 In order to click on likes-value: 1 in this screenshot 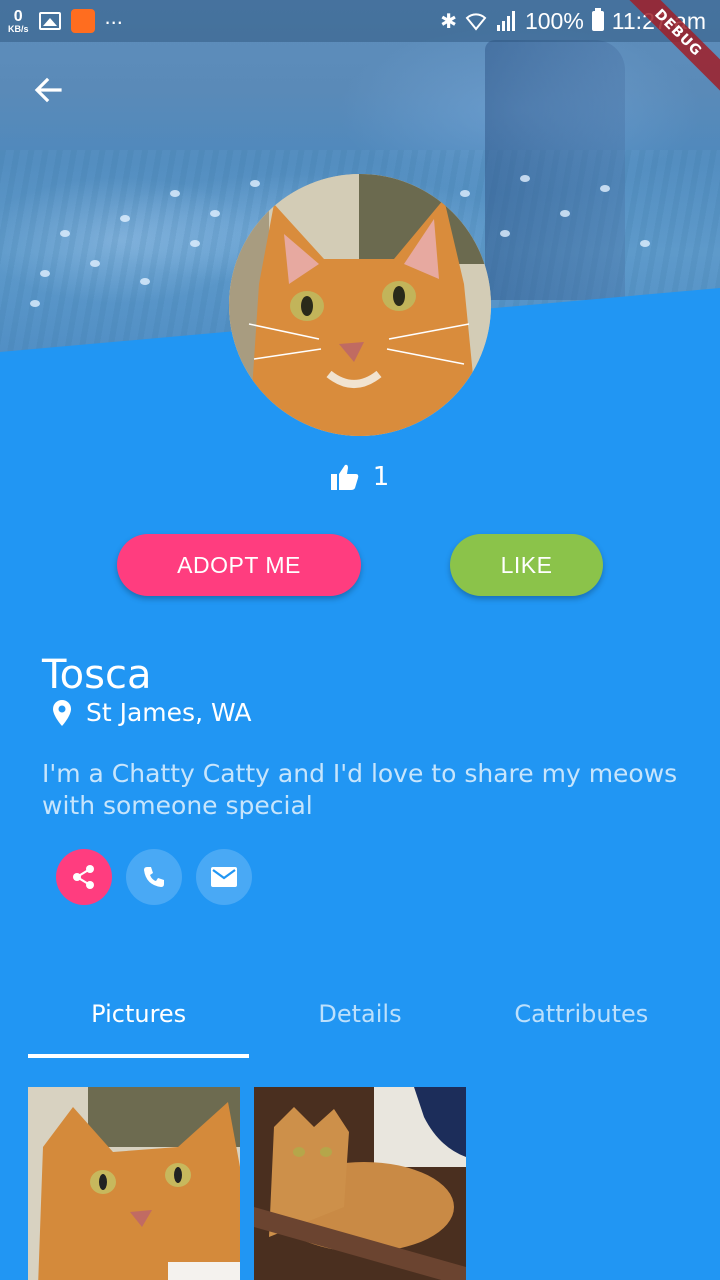, I will do `click(381, 477)`.